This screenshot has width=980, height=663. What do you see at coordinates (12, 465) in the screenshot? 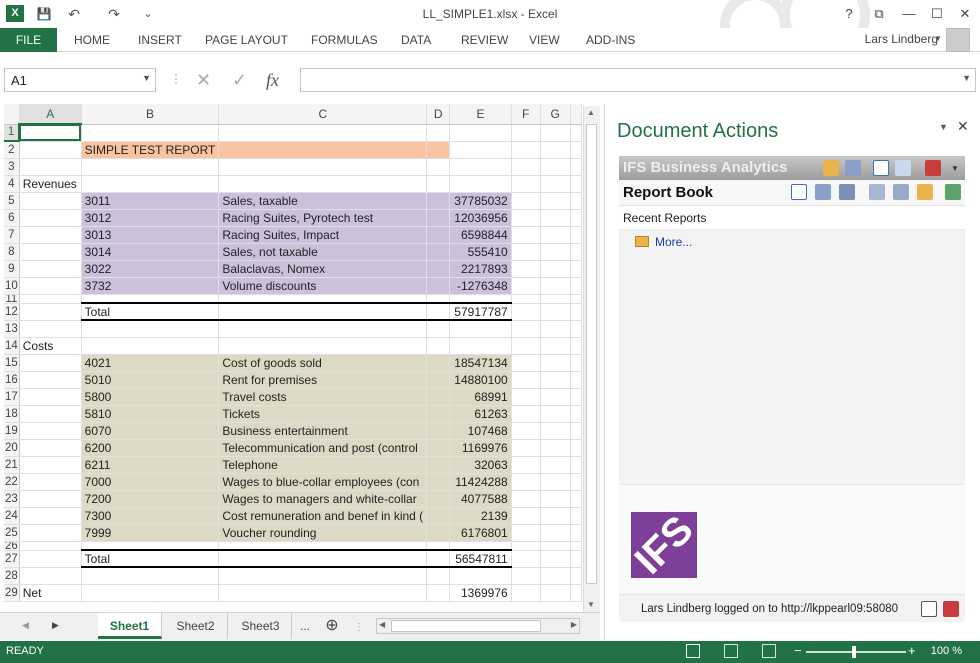
I see `row-header: 21` at bounding box center [12, 465].